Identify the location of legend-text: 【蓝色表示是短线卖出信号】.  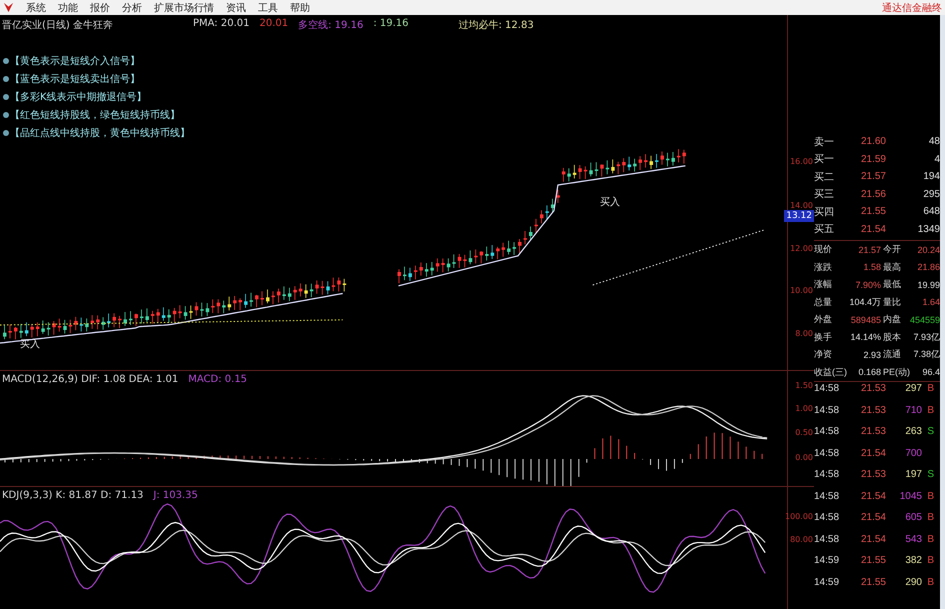
(75, 79).